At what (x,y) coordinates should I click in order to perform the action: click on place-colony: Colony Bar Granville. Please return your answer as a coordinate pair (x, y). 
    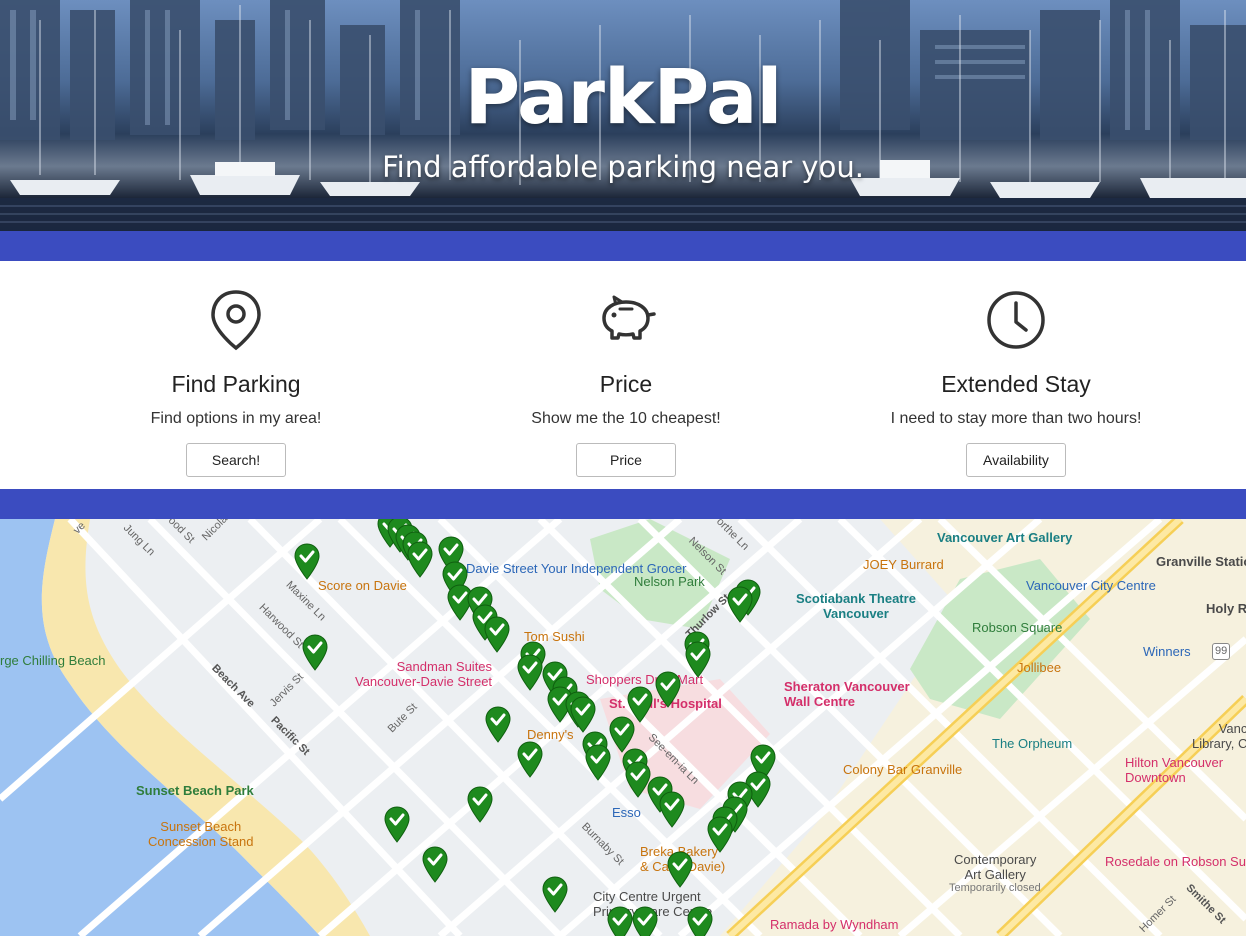
    Looking at the image, I should click on (902, 769).